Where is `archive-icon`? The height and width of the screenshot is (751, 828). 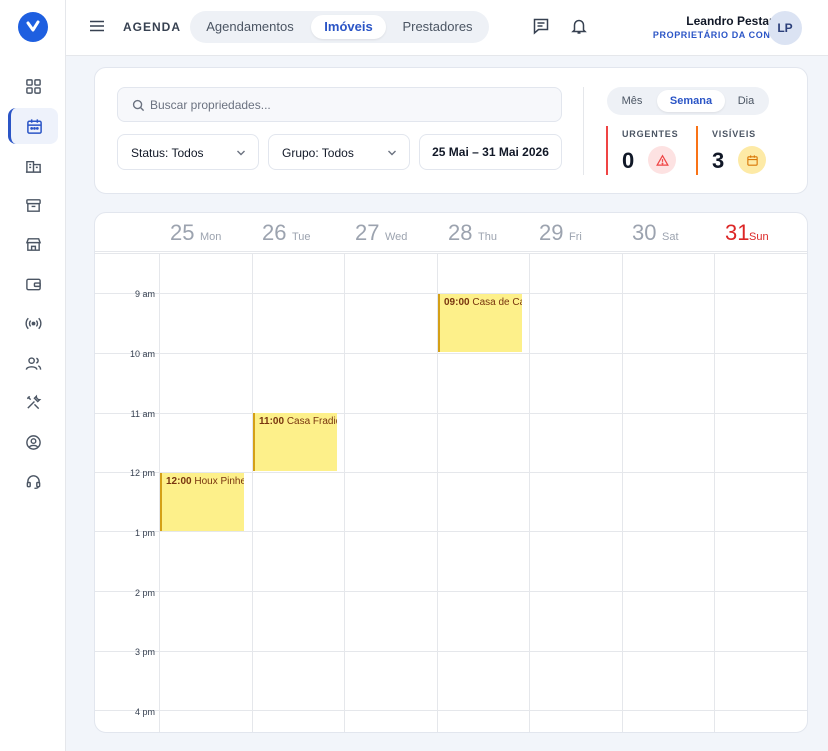 archive-icon is located at coordinates (33, 205).